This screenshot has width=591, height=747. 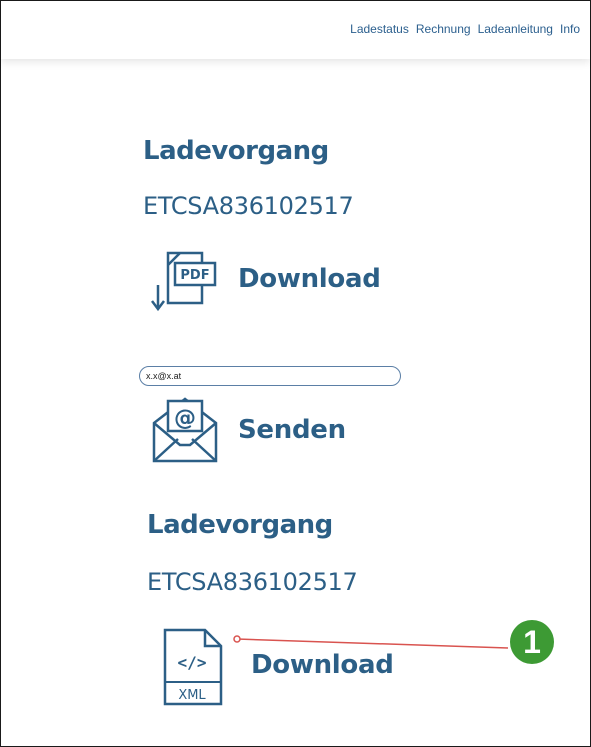 I want to click on annotation-badge: 1, so click(x=532, y=642).